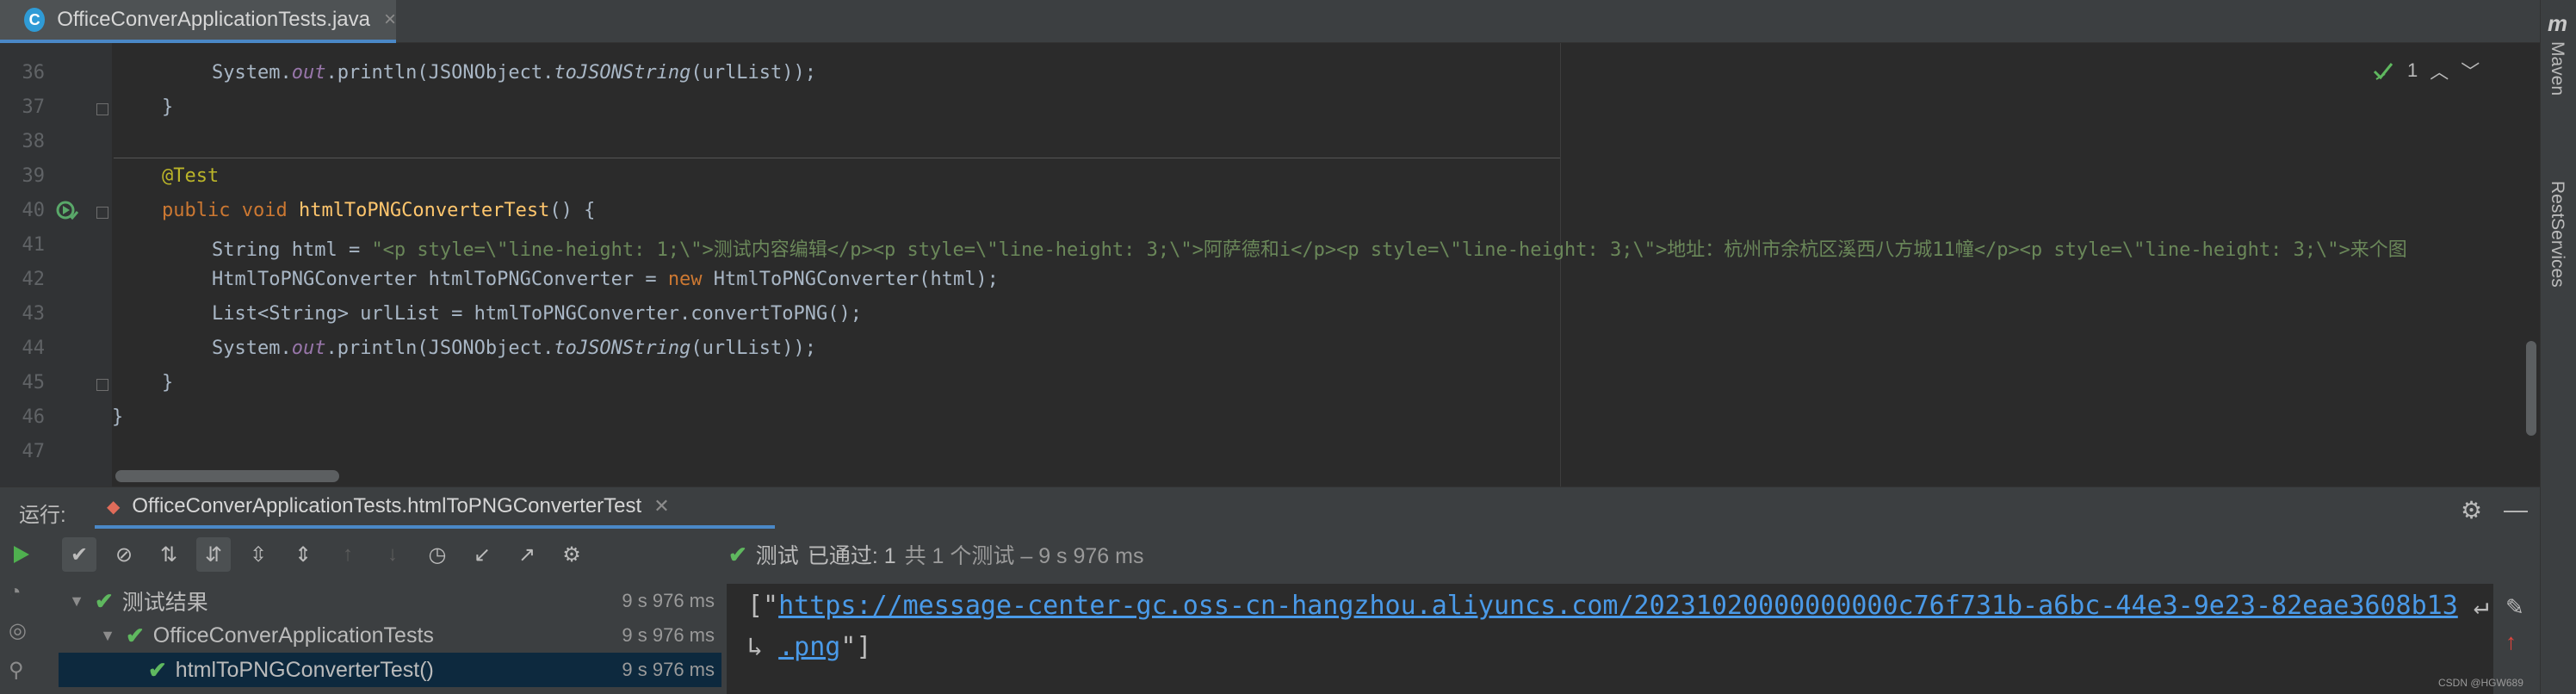  I want to click on line-number: 38, so click(34, 141).